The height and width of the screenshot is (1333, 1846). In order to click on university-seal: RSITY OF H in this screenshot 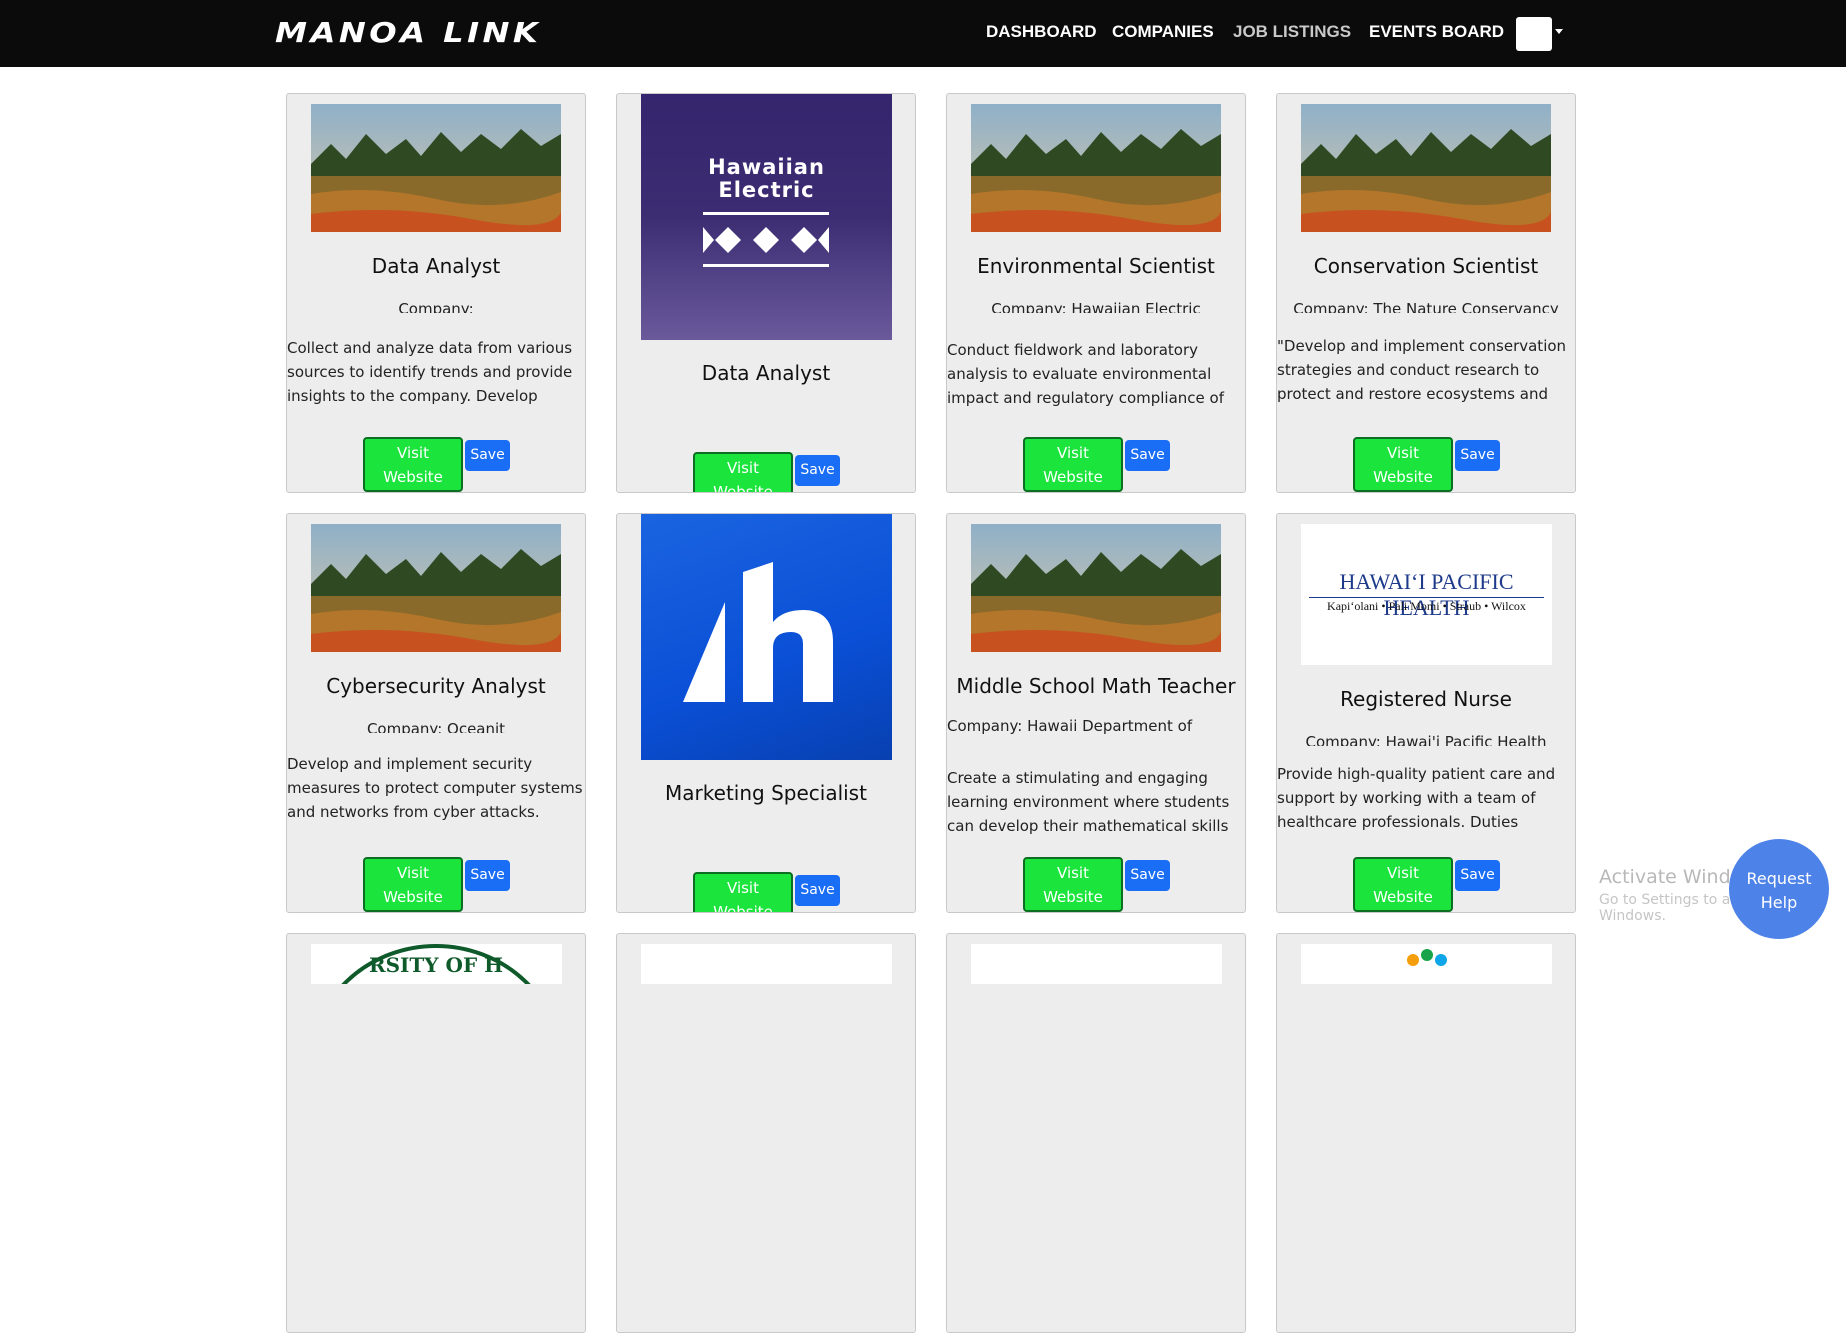, I will do `click(436, 964)`.